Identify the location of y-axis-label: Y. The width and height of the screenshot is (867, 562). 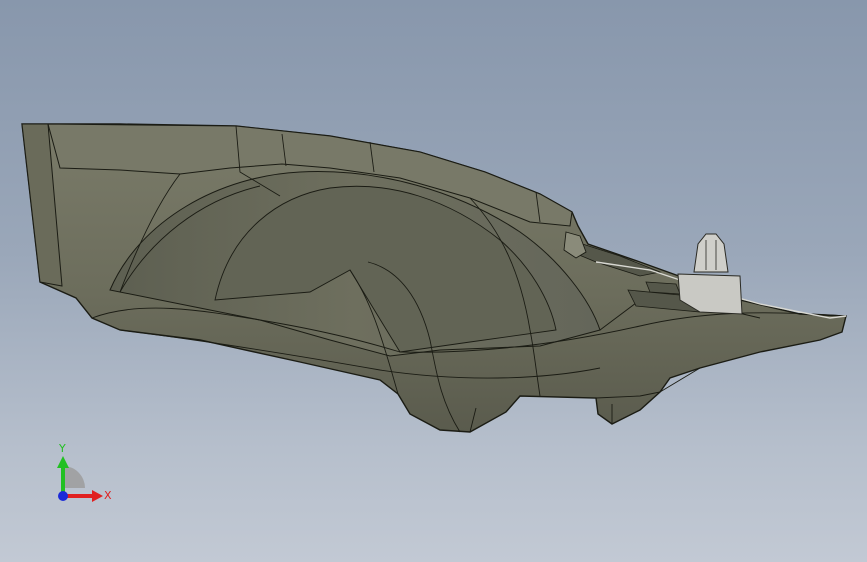
(62, 448).